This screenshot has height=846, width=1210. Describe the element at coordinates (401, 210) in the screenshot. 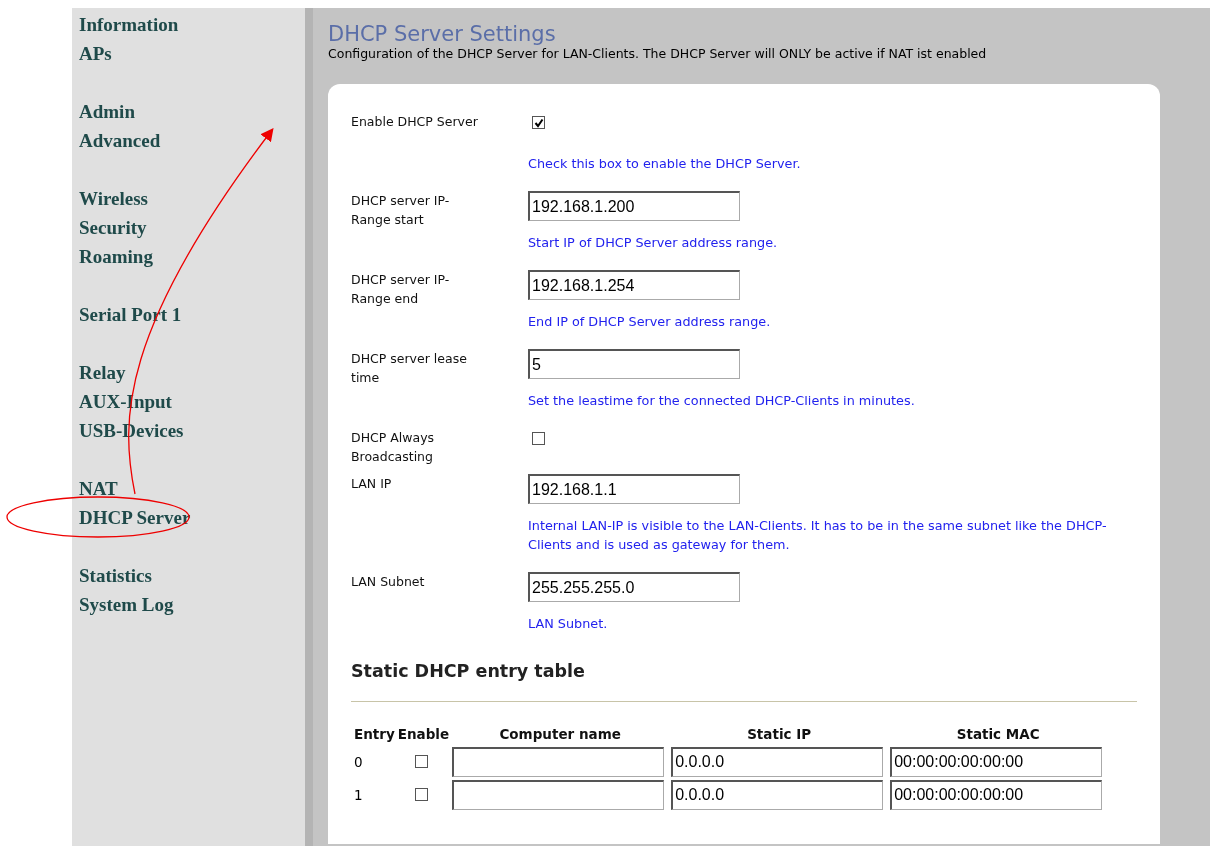

I see `field-label: DHCP server IP-Range start` at that location.